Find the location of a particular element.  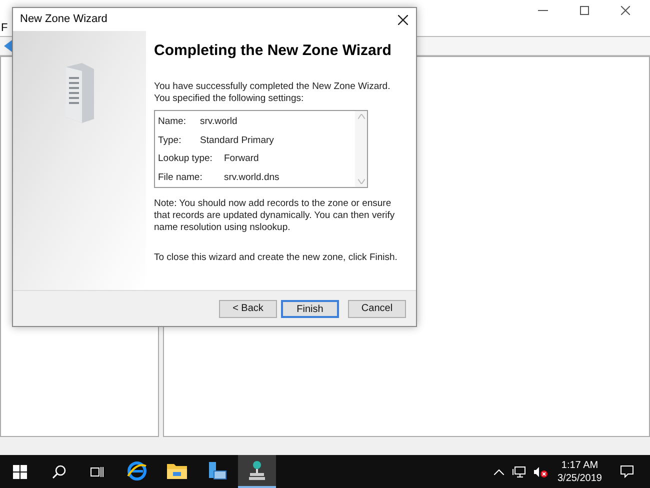

taskbar-app is located at coordinates (257, 471).